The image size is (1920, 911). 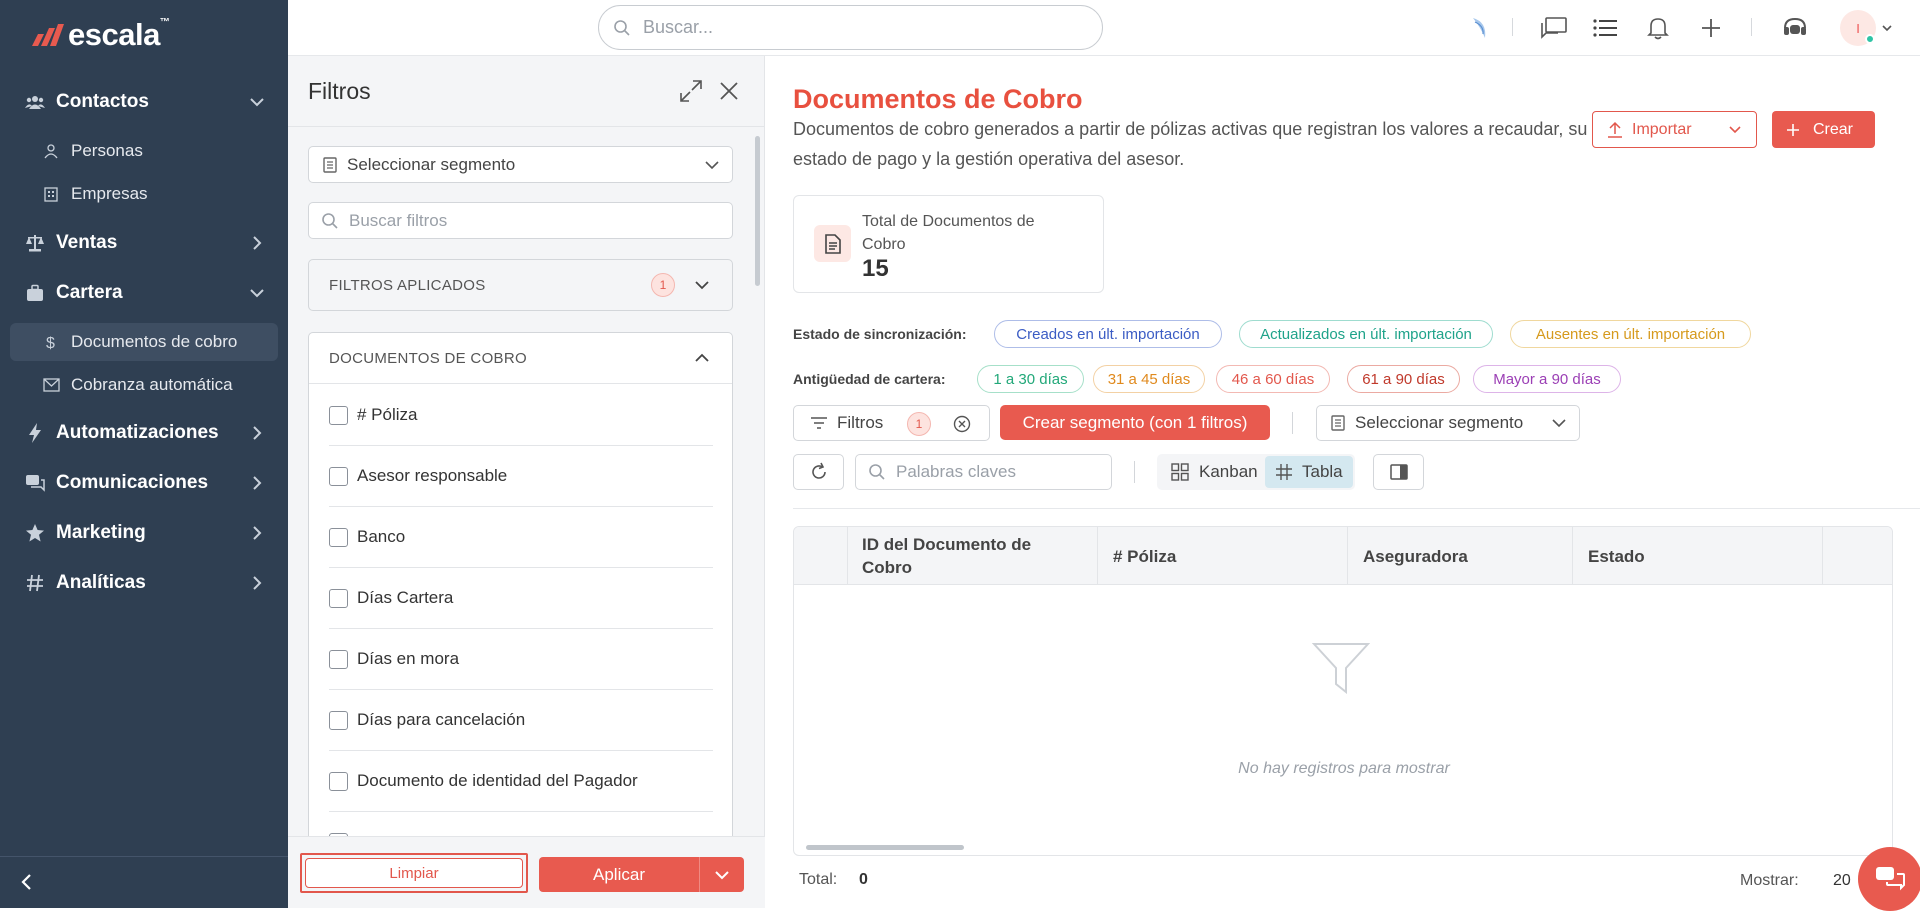 I want to click on nav-marketing: Marketing, so click(x=144, y=533).